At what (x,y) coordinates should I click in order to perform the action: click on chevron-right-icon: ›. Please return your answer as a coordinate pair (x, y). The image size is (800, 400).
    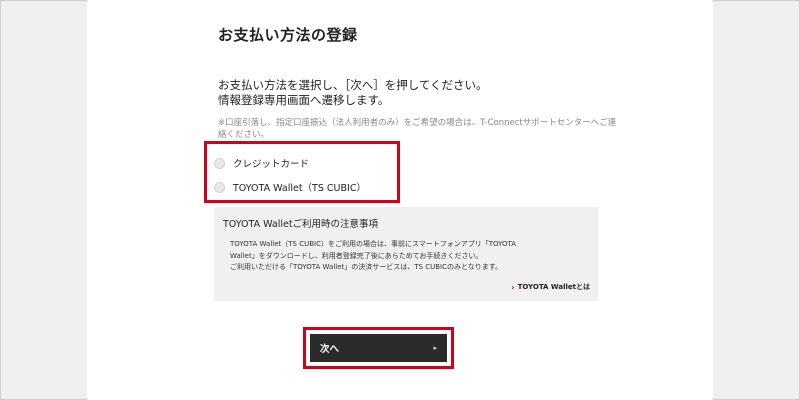
    Looking at the image, I should click on (513, 287).